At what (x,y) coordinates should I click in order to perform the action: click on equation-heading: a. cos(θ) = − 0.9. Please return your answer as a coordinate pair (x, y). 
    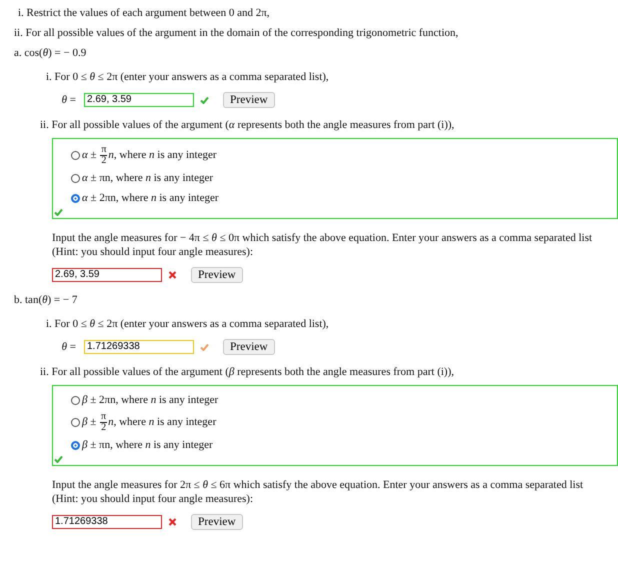
    Looking at the image, I should click on (51, 53).